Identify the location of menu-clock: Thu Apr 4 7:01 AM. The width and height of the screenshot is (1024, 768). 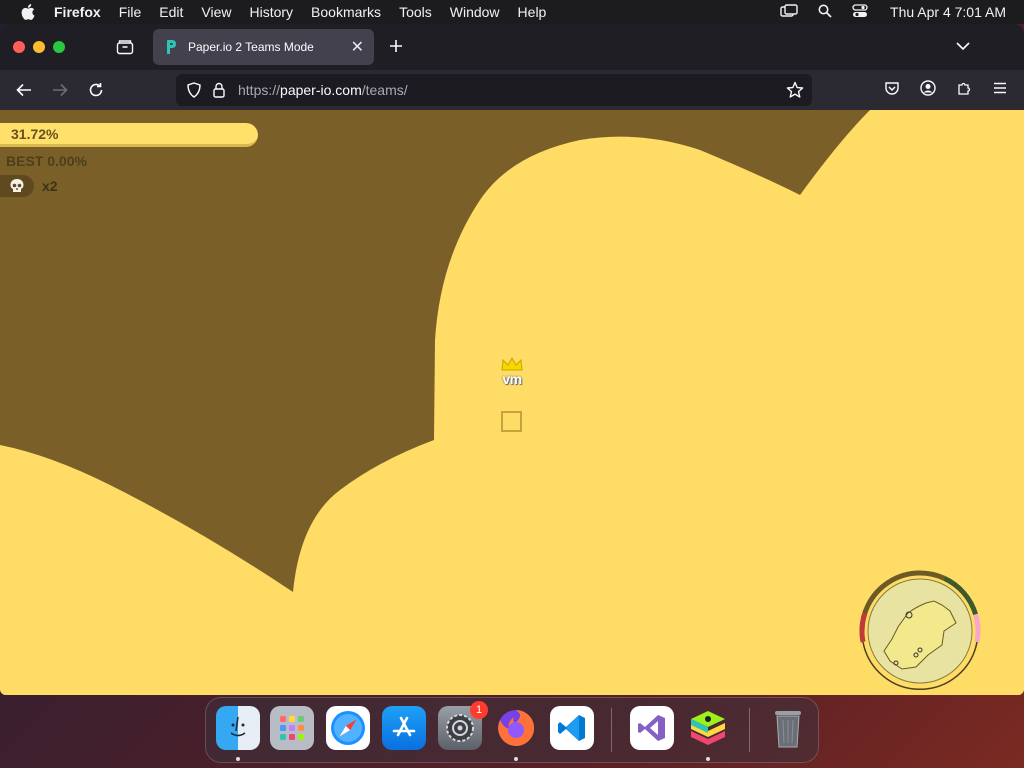
(948, 12).